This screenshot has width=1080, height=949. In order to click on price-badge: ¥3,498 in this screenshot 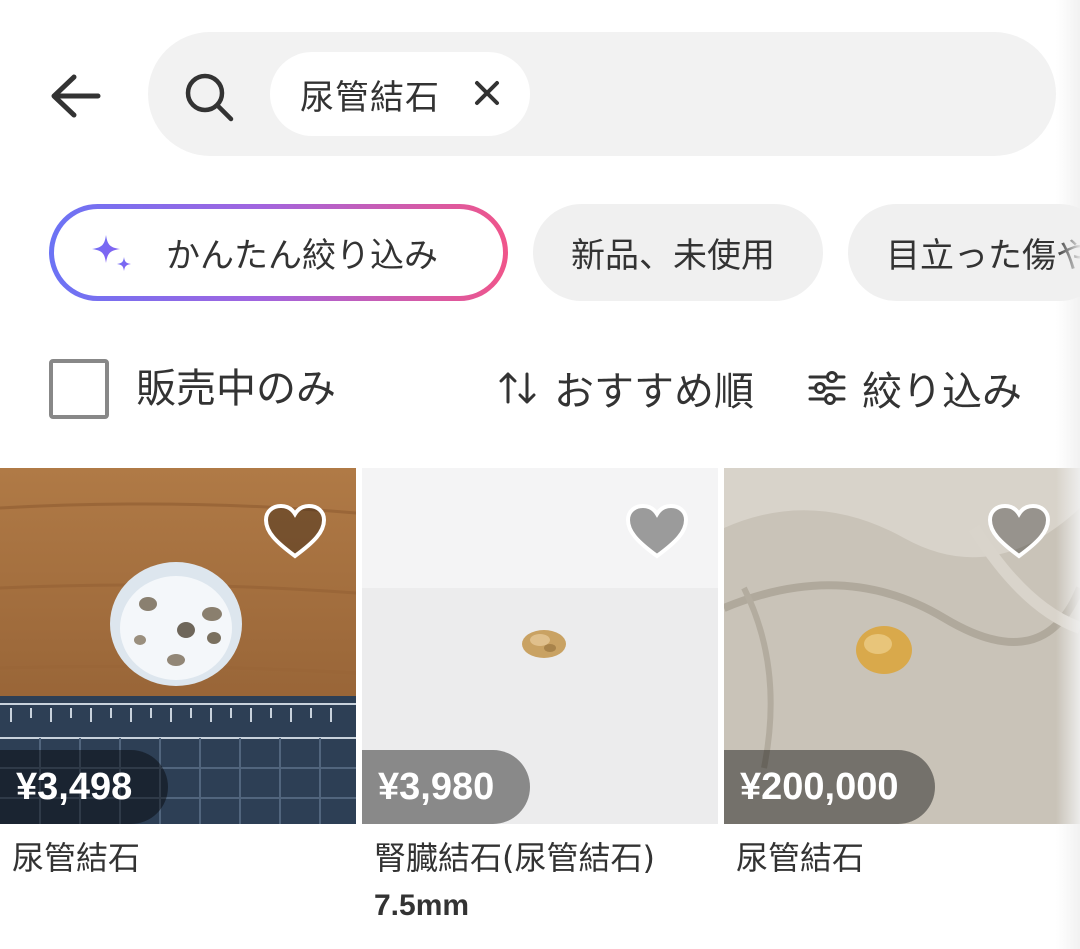, I will do `click(84, 787)`.